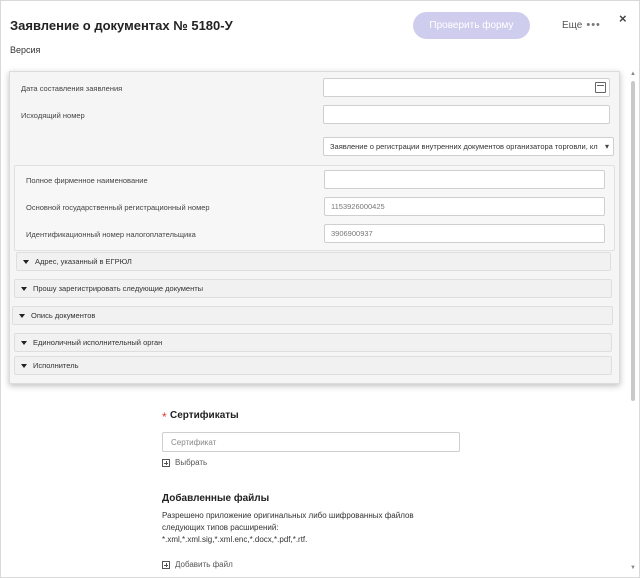 This screenshot has width=640, height=578. I want to click on scroll-up-icon: ▲, so click(633, 74).